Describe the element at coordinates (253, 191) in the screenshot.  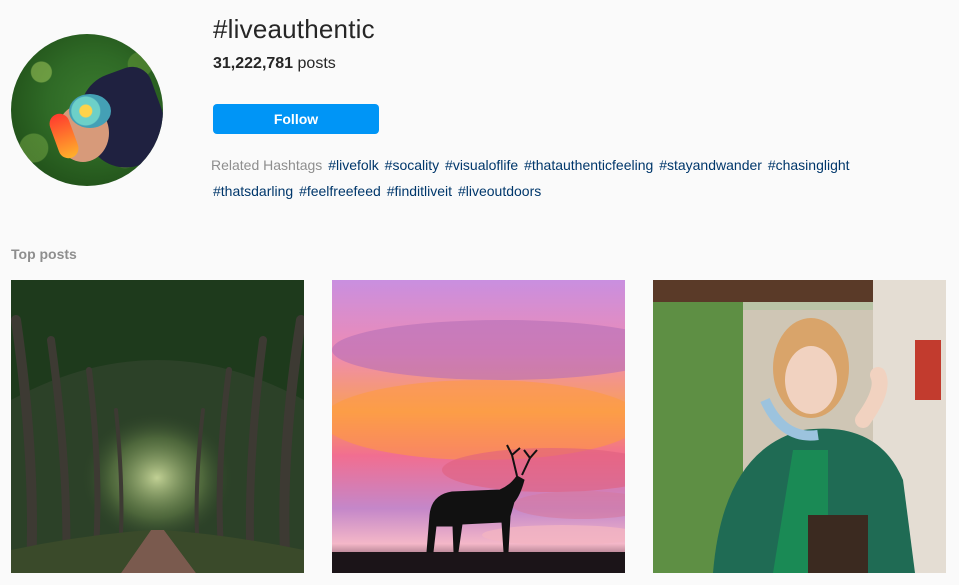
I see `related-hashtag-link: #thatsdarling` at that location.